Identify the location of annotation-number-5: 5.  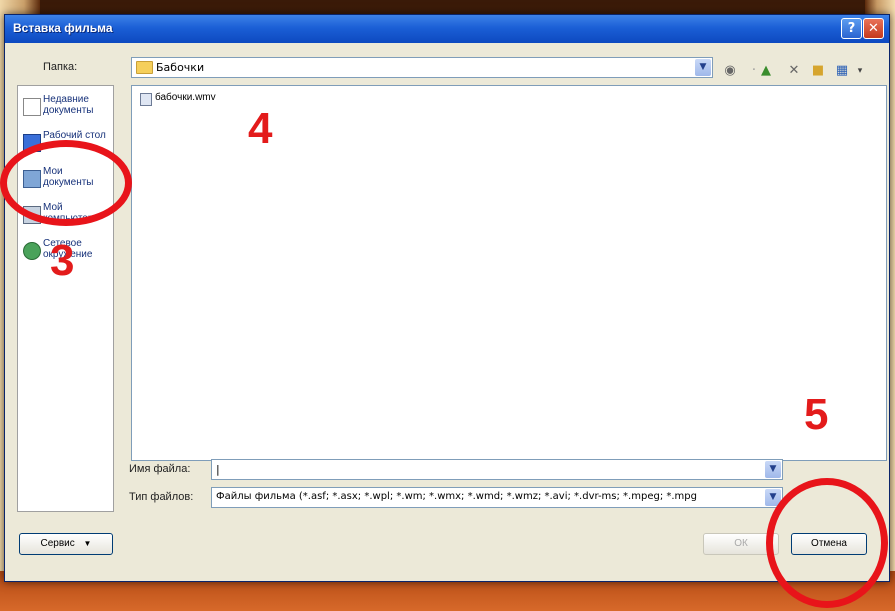
(816, 414).